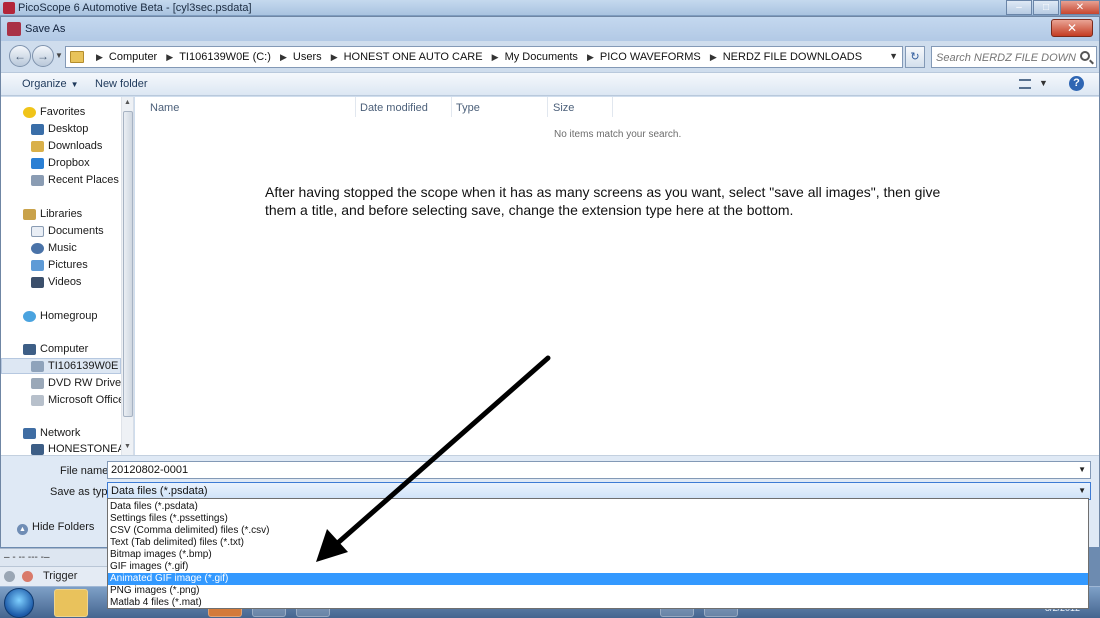 Image resolution: width=1100 pixels, height=618 pixels. What do you see at coordinates (37, 383) in the screenshot?
I see `dvd-drive-icon` at bounding box center [37, 383].